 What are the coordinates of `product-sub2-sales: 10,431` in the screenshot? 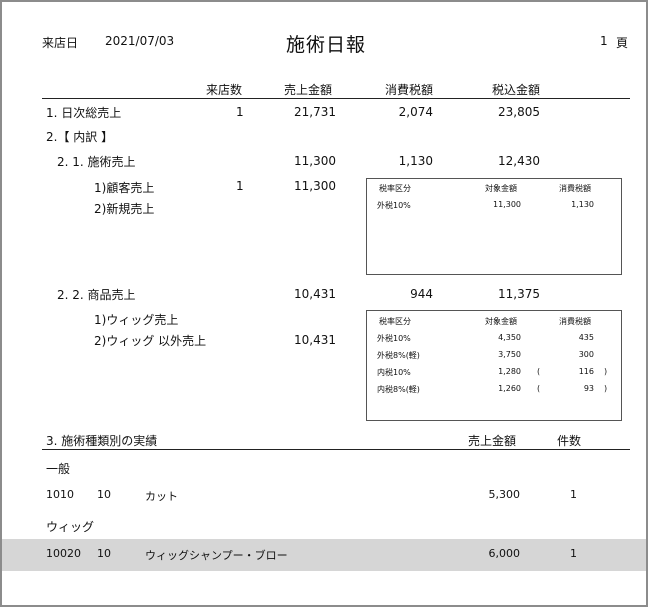 It's located at (315, 340).